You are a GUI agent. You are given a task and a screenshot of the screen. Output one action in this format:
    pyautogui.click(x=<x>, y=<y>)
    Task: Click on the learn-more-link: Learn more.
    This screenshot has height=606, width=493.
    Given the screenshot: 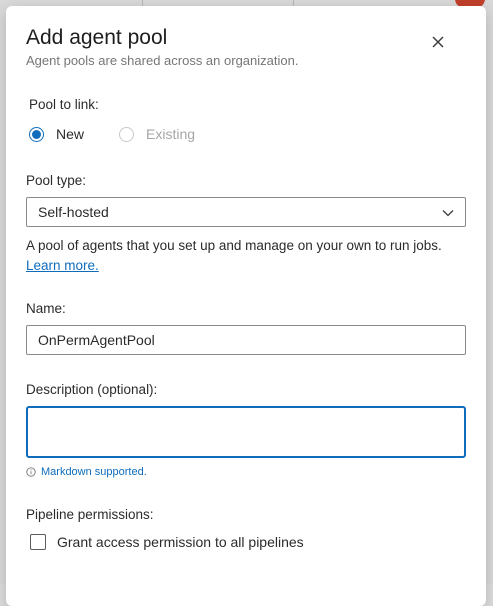 What is the action you would take?
    pyautogui.click(x=62, y=265)
    